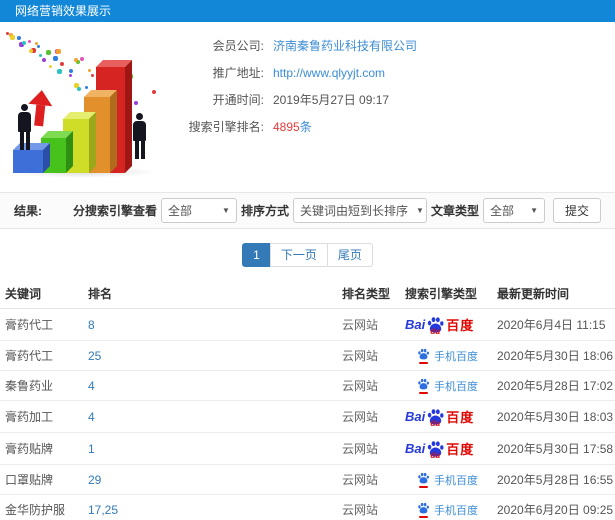 The image size is (615, 520). I want to click on page-button: 尾页, so click(349, 255).